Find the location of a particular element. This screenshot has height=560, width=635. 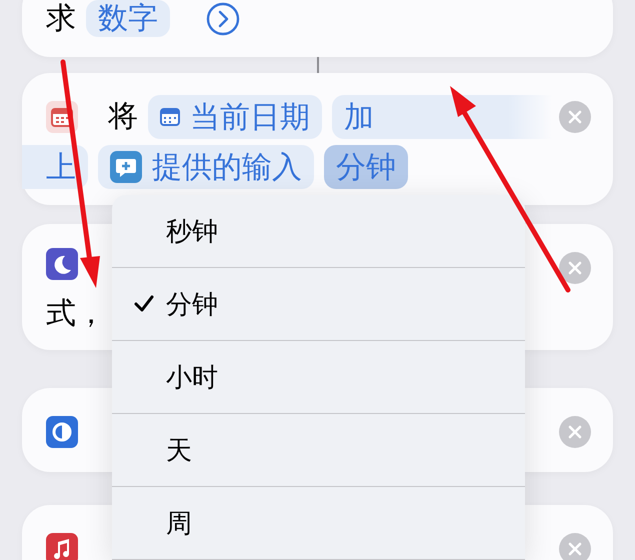

calendar-icon is located at coordinates (170, 117).